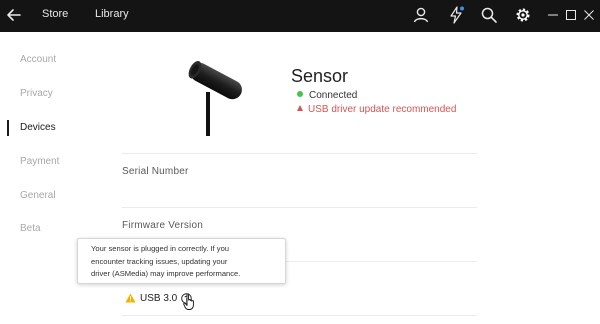 This screenshot has width=600, height=324. I want to click on status-warning-label: USB driver update recommended, so click(382, 109).